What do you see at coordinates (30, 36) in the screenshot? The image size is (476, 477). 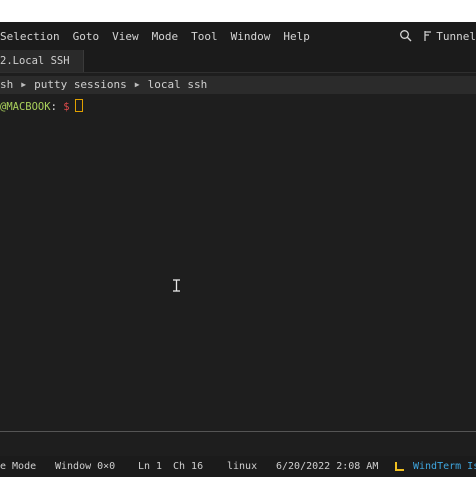 I see `menu-selection: Selection` at bounding box center [30, 36].